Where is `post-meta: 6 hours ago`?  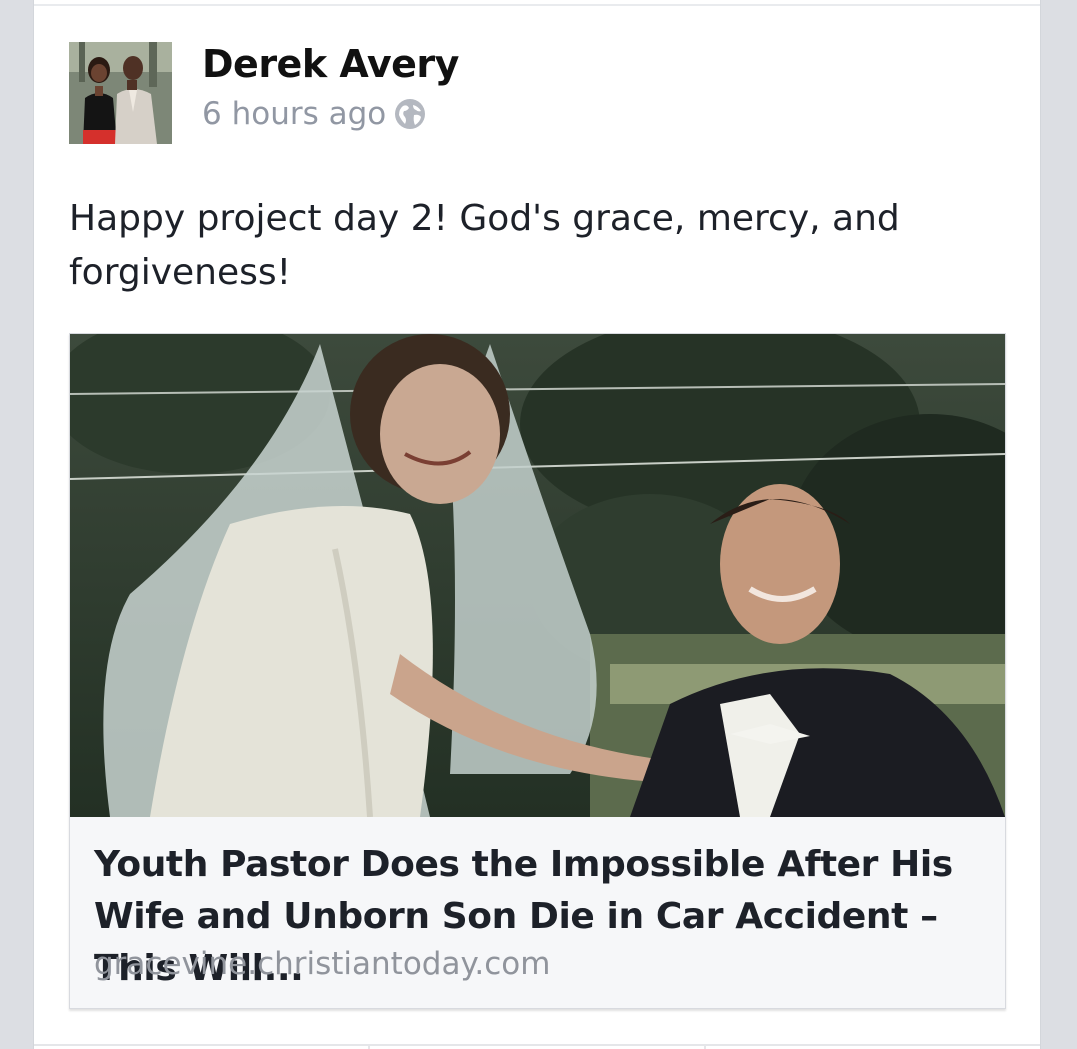
post-meta: 6 hours ago is located at coordinates (314, 114).